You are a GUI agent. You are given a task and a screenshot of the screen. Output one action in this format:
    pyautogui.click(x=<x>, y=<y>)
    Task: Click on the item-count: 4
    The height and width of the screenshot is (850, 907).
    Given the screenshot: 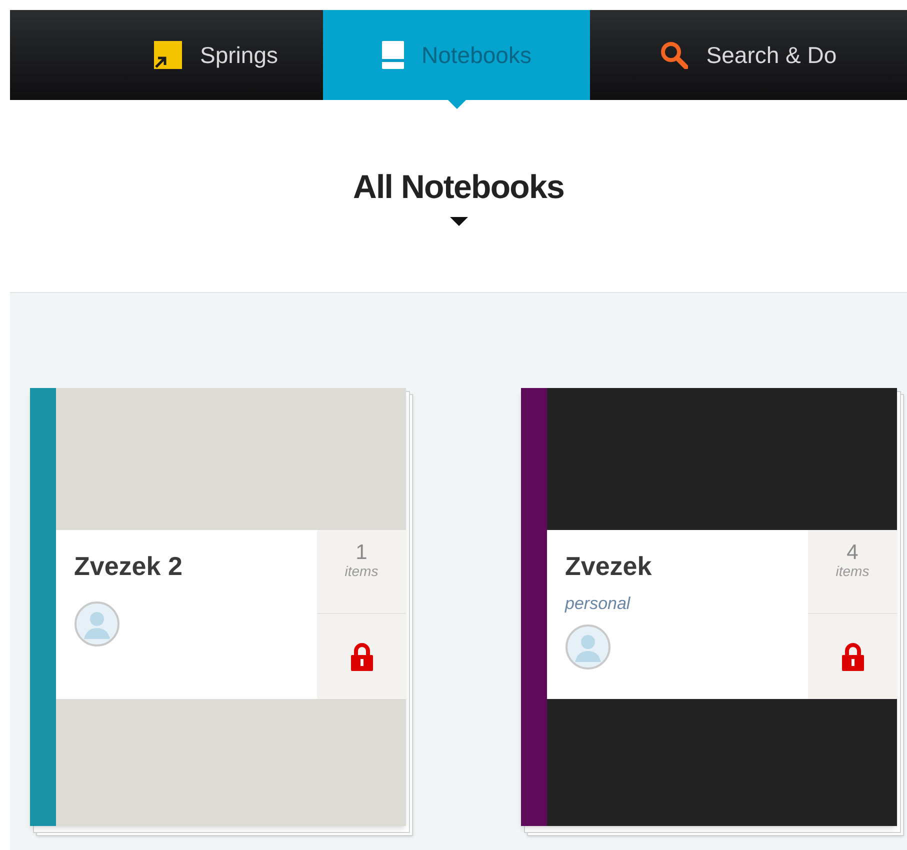 What is the action you would take?
    pyautogui.click(x=852, y=552)
    